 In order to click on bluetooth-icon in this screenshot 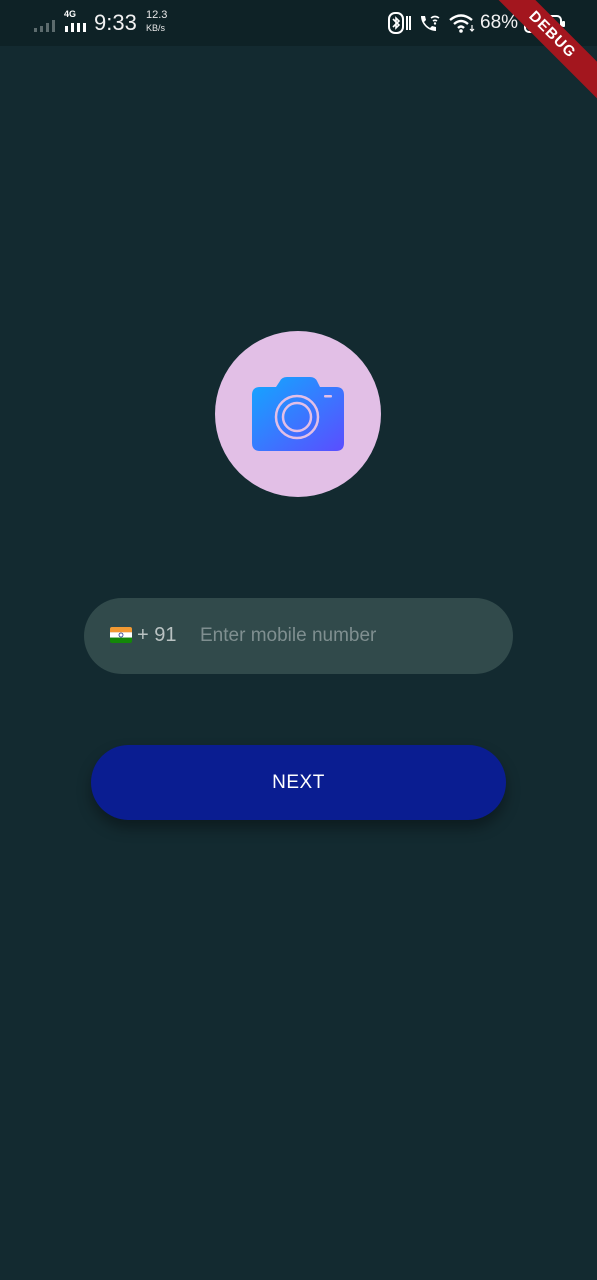, I will do `click(399, 23)`.